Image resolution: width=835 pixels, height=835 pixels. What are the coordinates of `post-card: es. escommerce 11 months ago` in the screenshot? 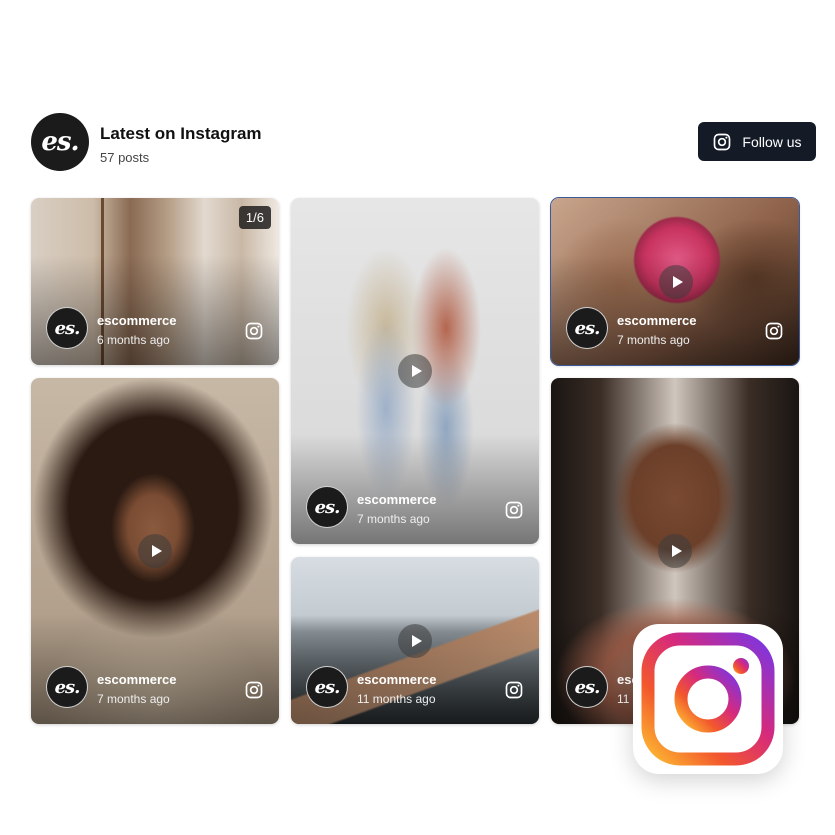 It's located at (415, 640).